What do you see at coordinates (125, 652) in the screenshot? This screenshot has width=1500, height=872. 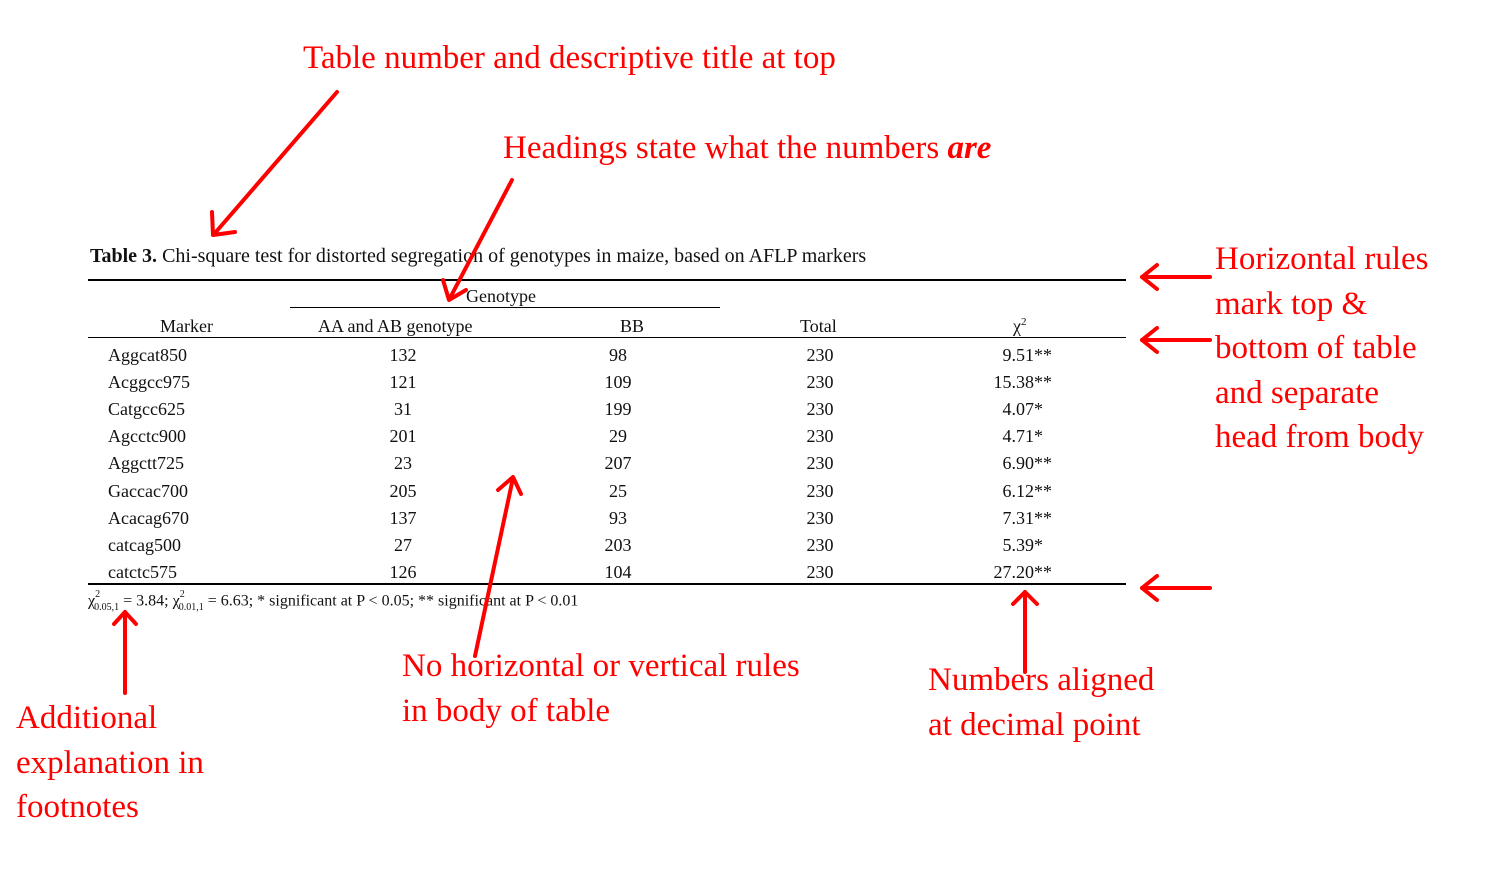 I see `arrow-to-footnote-icon` at bounding box center [125, 652].